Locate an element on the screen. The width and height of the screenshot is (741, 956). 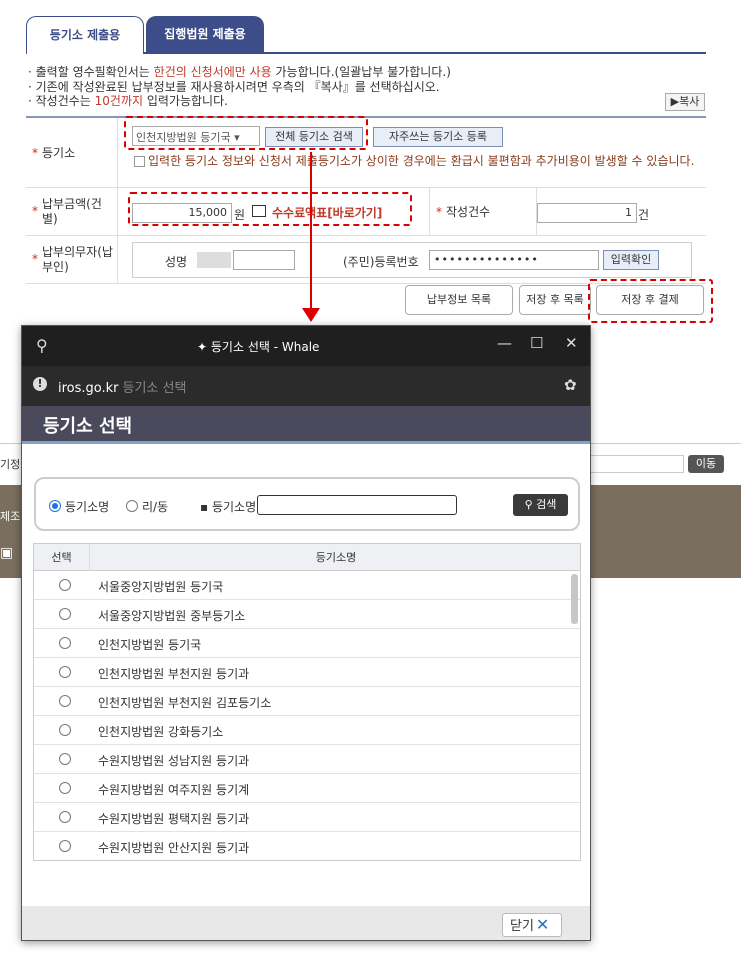
amount-label: * 납부금액(건별) is located at coordinates (72, 211).